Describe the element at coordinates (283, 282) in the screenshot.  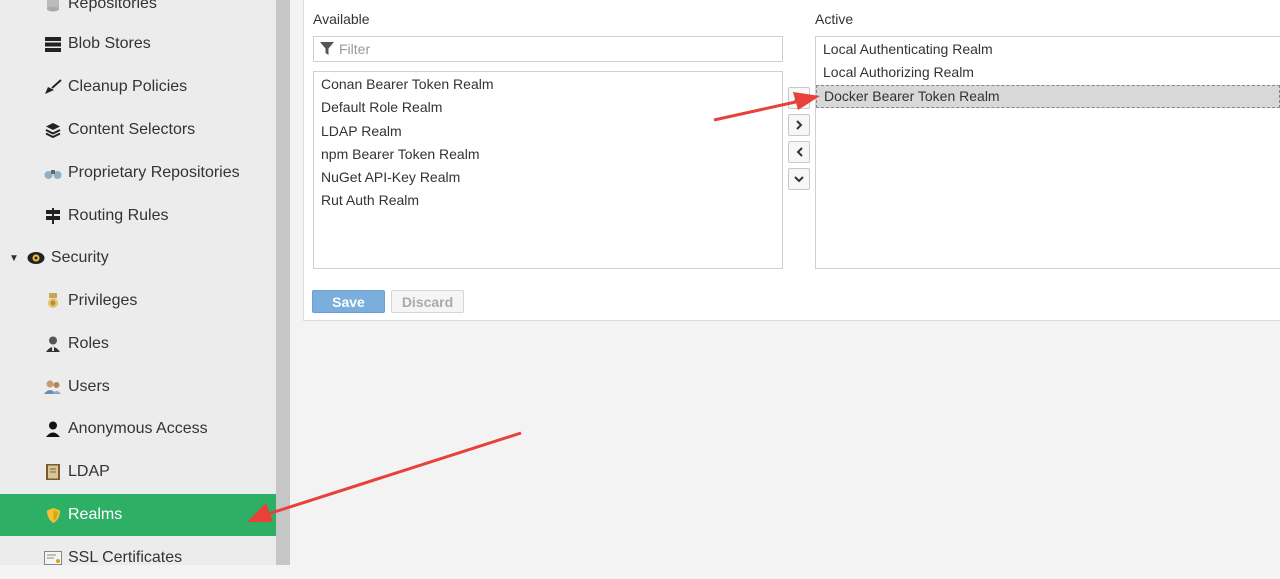
I see `sidebar-resize-handle` at that location.